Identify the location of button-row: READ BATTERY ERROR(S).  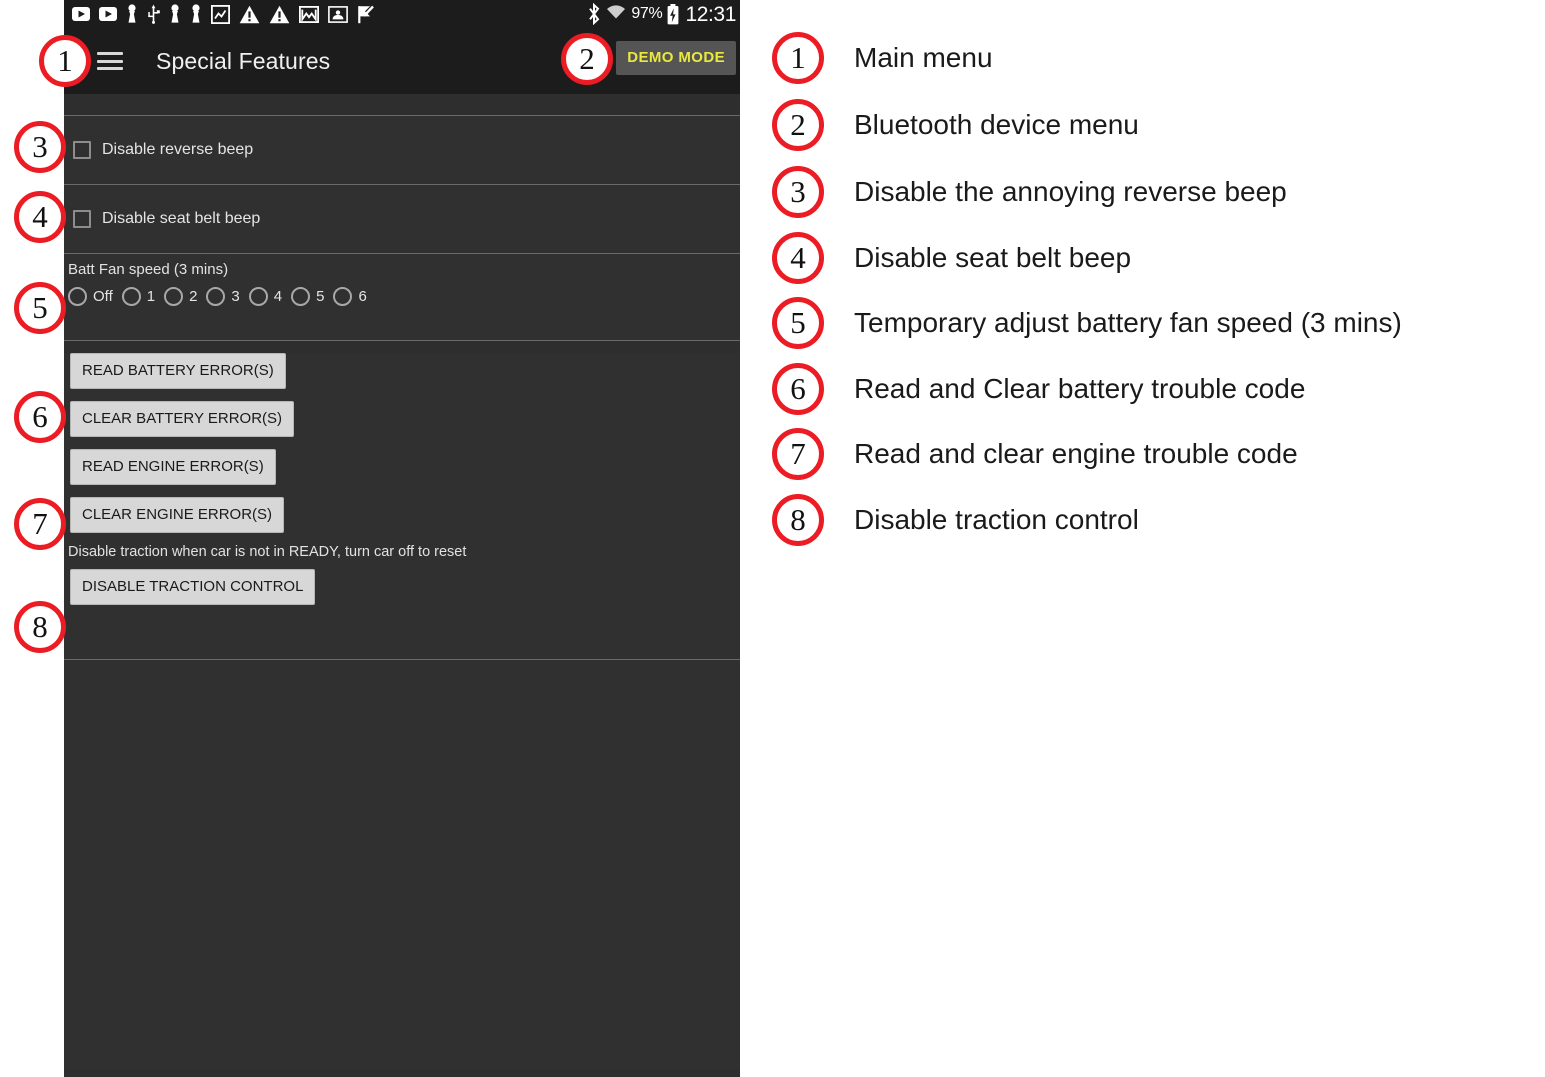
(402, 371).